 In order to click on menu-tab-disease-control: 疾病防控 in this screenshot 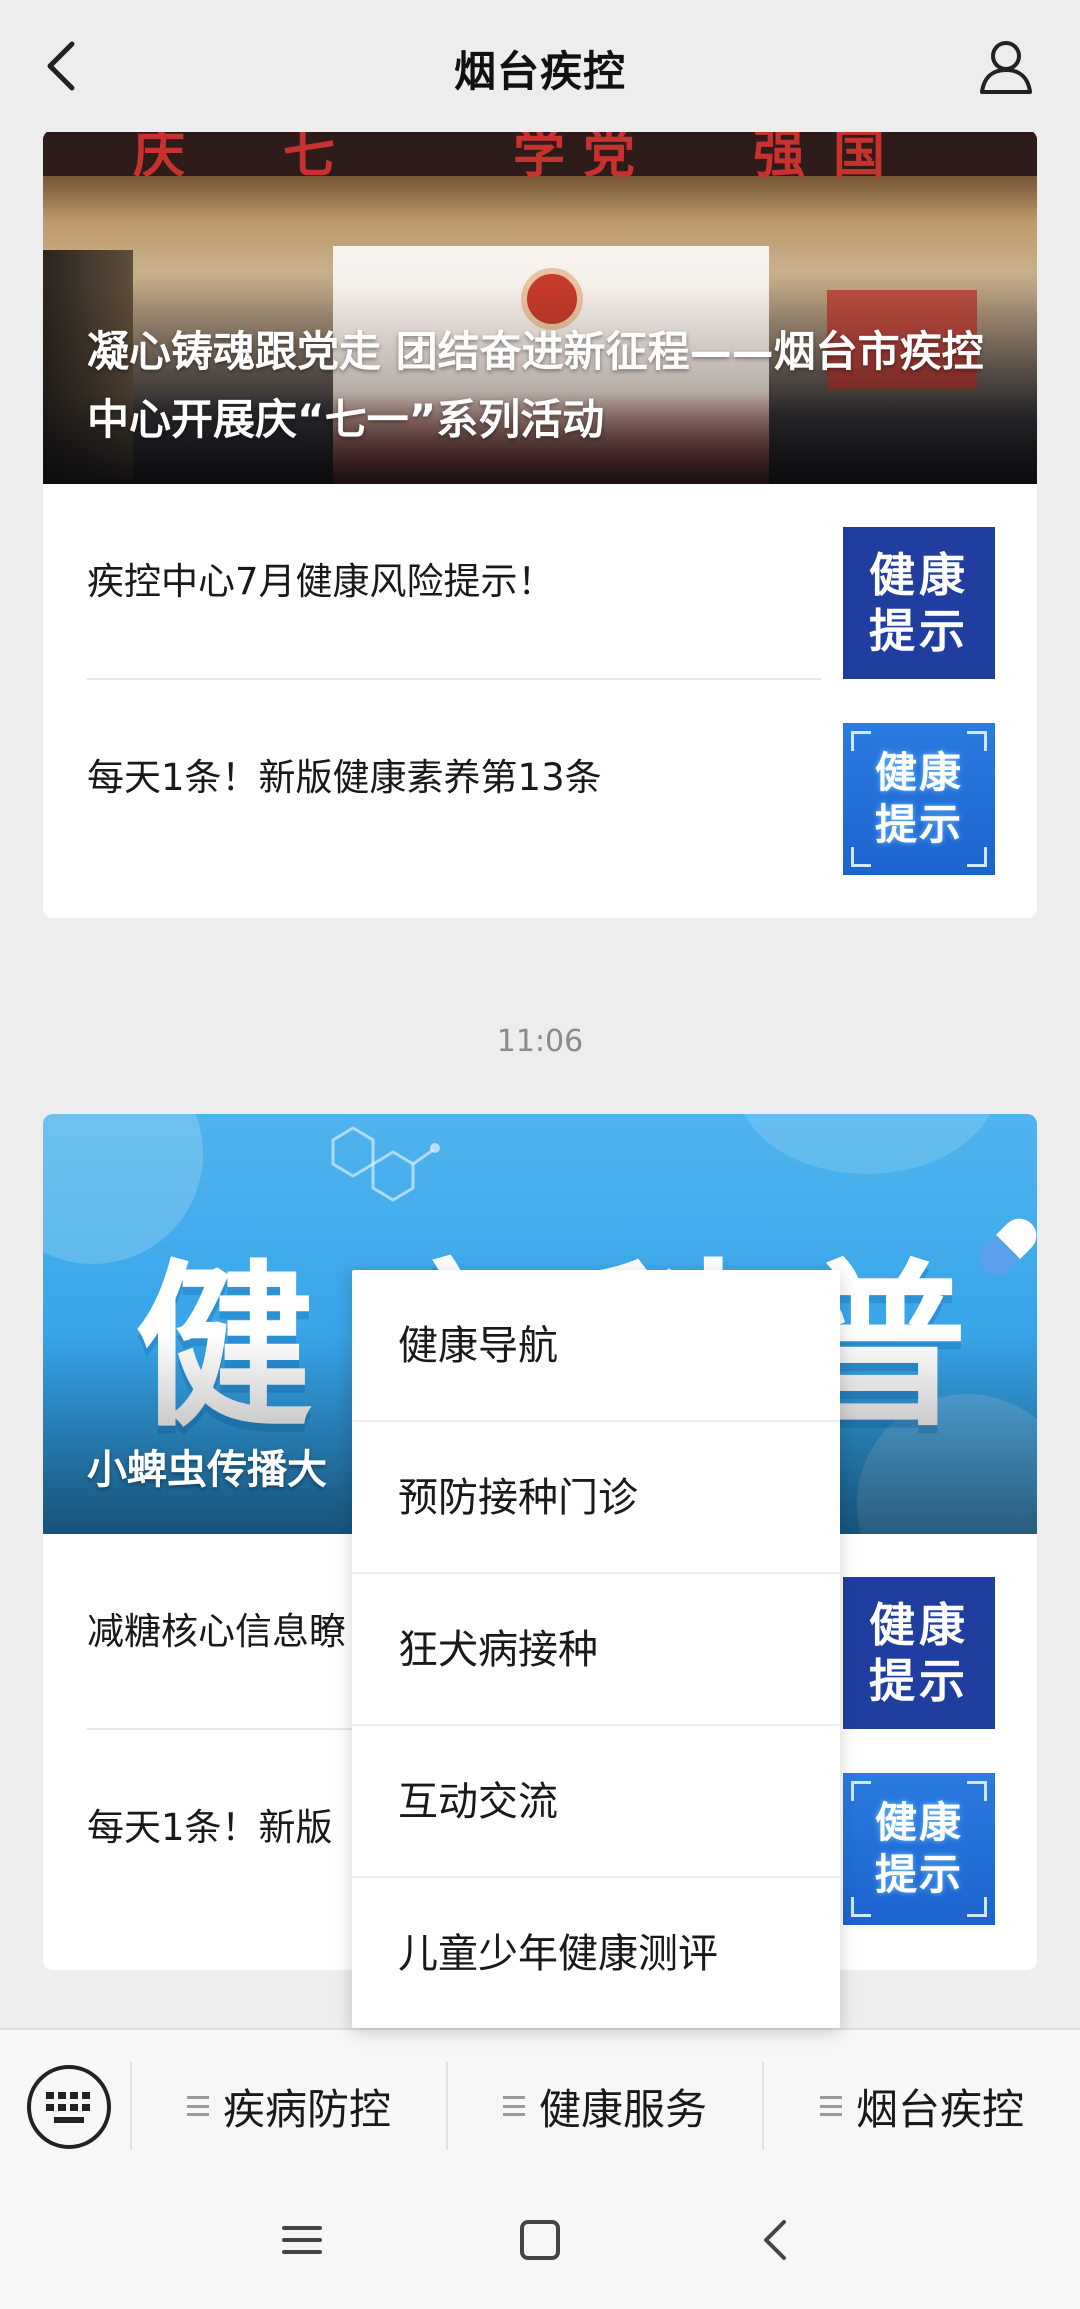, I will do `click(289, 2106)`.